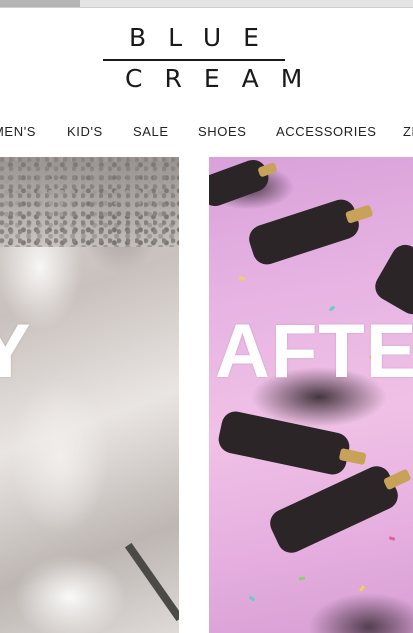  Describe the element at coordinates (222, 132) in the screenshot. I see `nav-item-shoes: SHOES` at that location.